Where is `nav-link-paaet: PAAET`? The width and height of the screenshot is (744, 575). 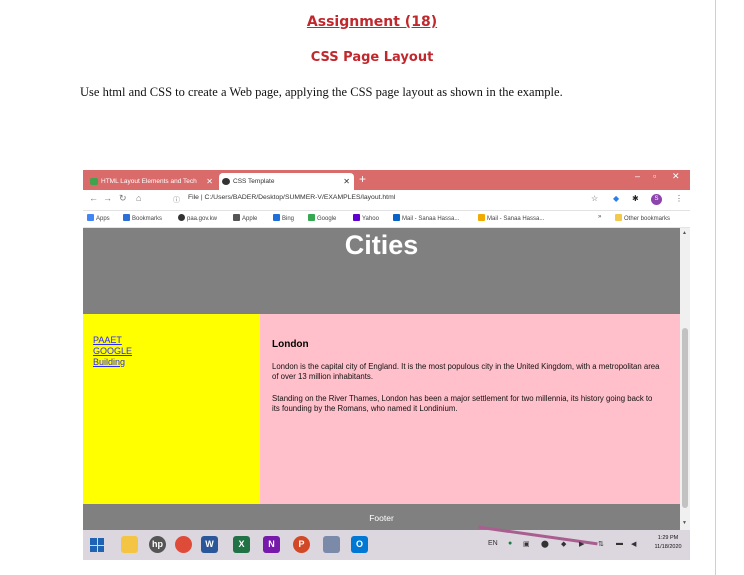 nav-link-paaet: PAAET is located at coordinates (176, 340).